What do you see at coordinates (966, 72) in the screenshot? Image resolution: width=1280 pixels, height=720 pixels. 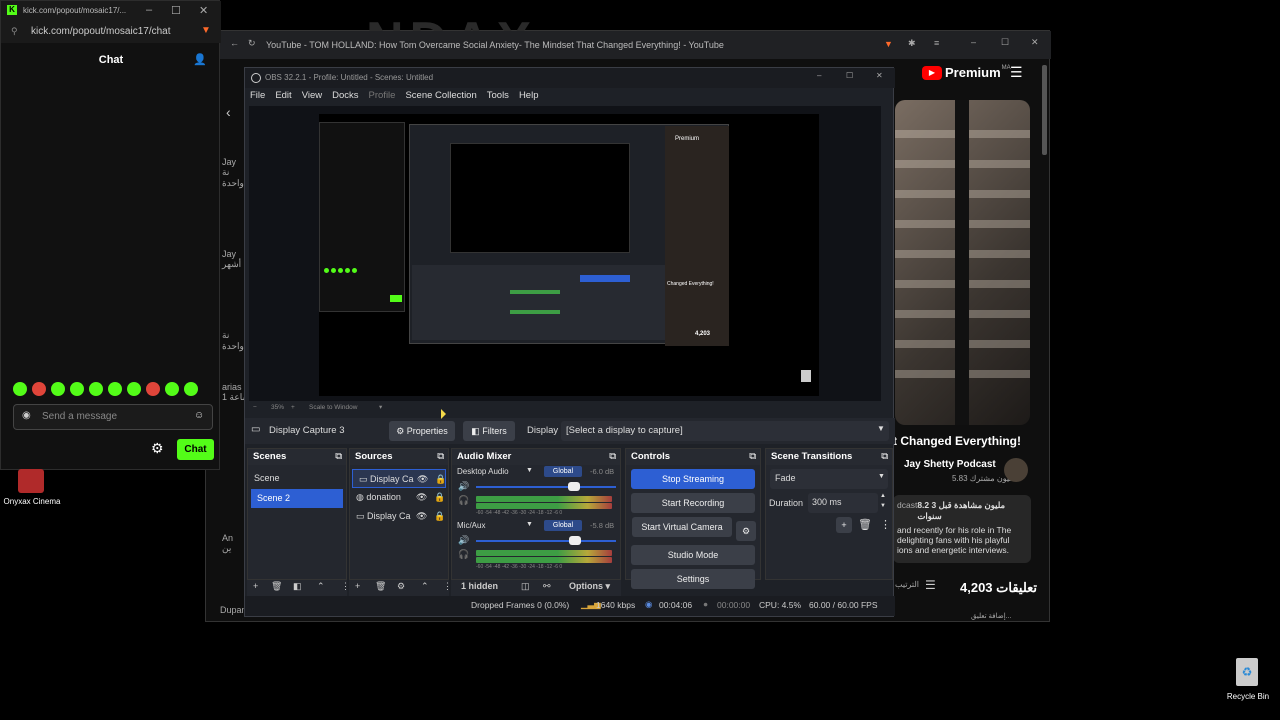 I see `youtube-premium-logo: ▶ Premium MA` at bounding box center [966, 72].